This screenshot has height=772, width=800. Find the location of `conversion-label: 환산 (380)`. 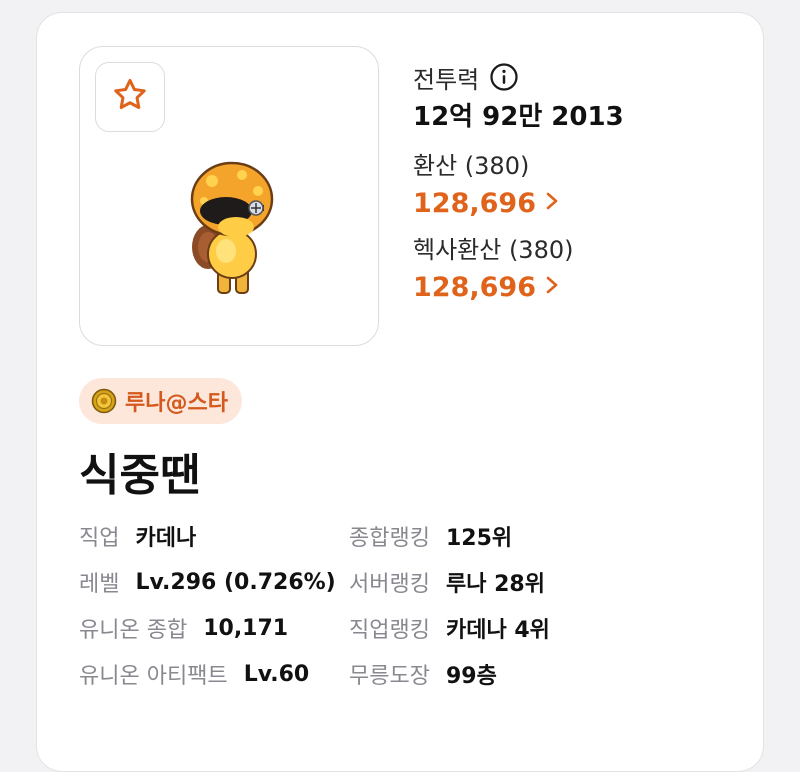

conversion-label: 환산 (380) is located at coordinates (471, 165).